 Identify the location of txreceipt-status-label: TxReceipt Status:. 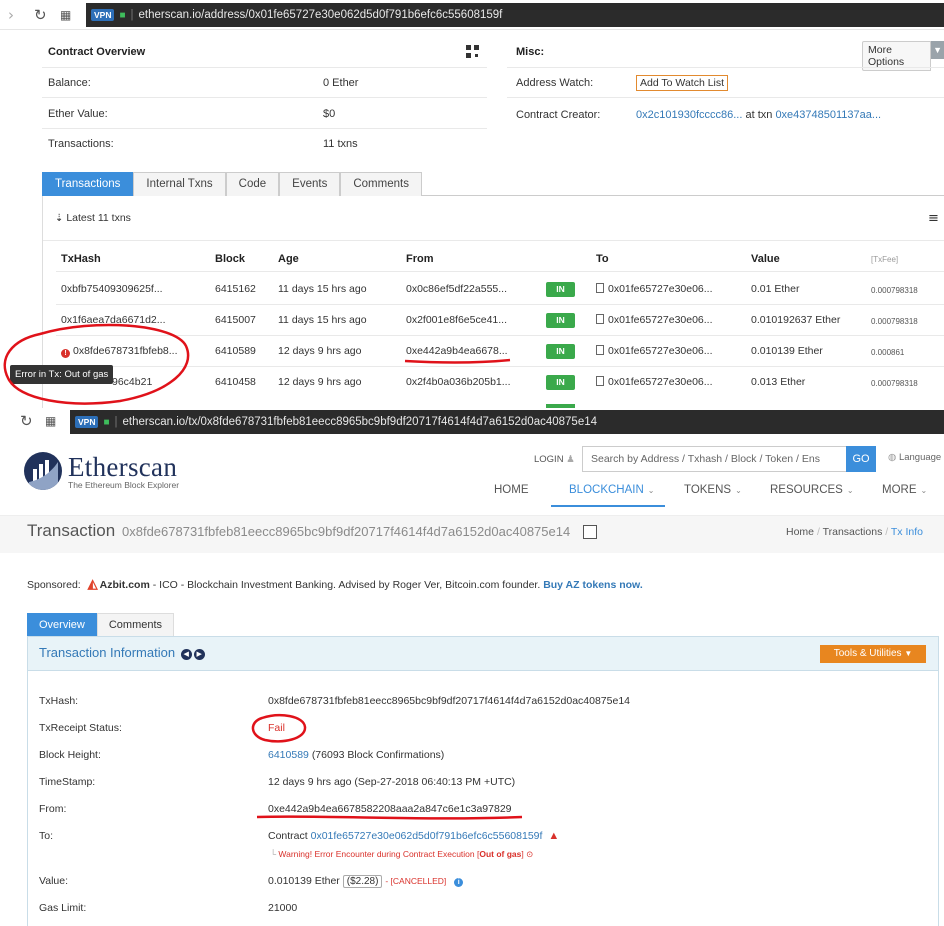
(80, 728).